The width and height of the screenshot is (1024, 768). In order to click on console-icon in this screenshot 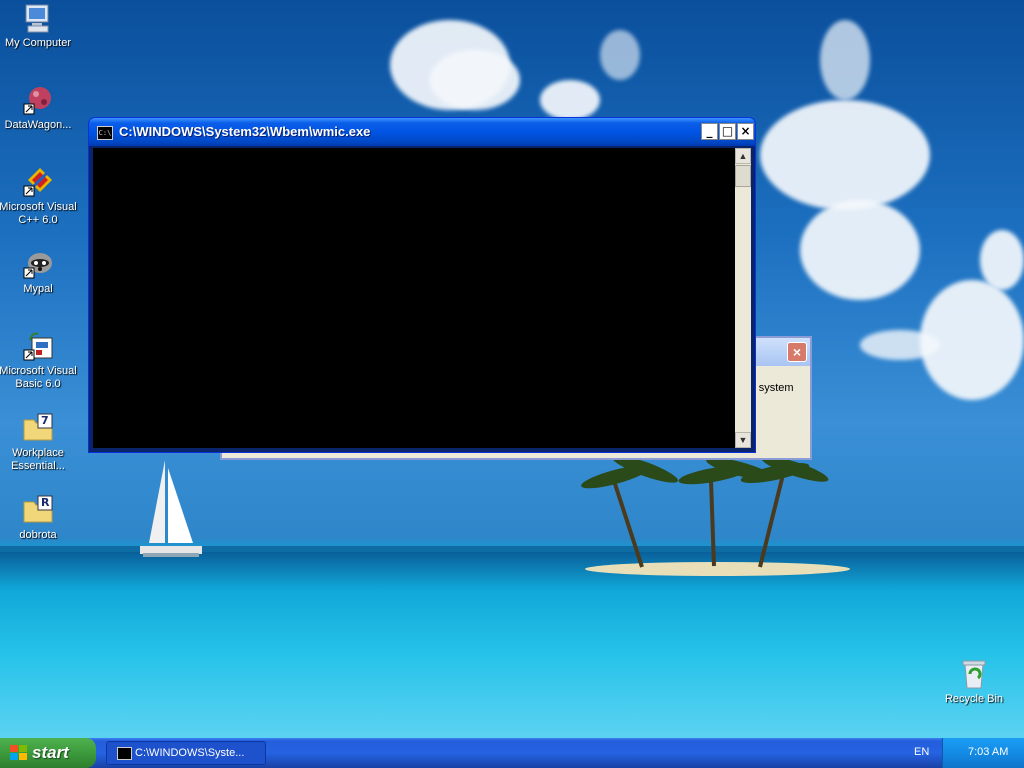, I will do `click(124, 753)`.